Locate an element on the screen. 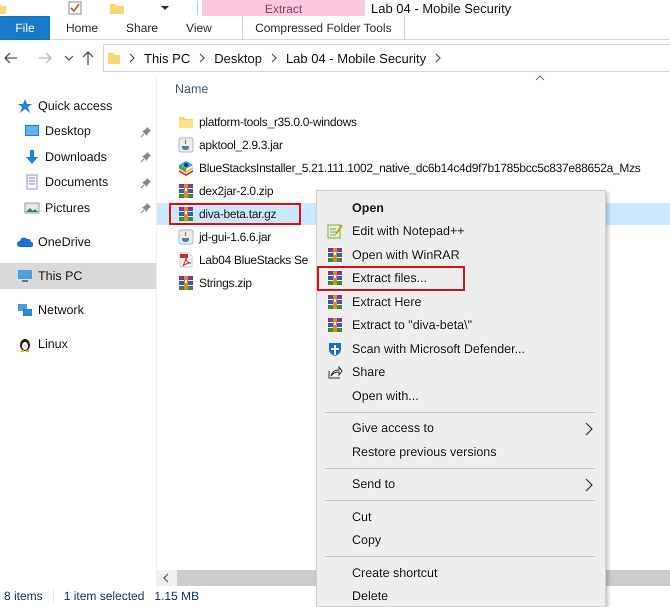 The image size is (670, 607). window-title: Lab 04 - Mobile Security is located at coordinates (441, 8).